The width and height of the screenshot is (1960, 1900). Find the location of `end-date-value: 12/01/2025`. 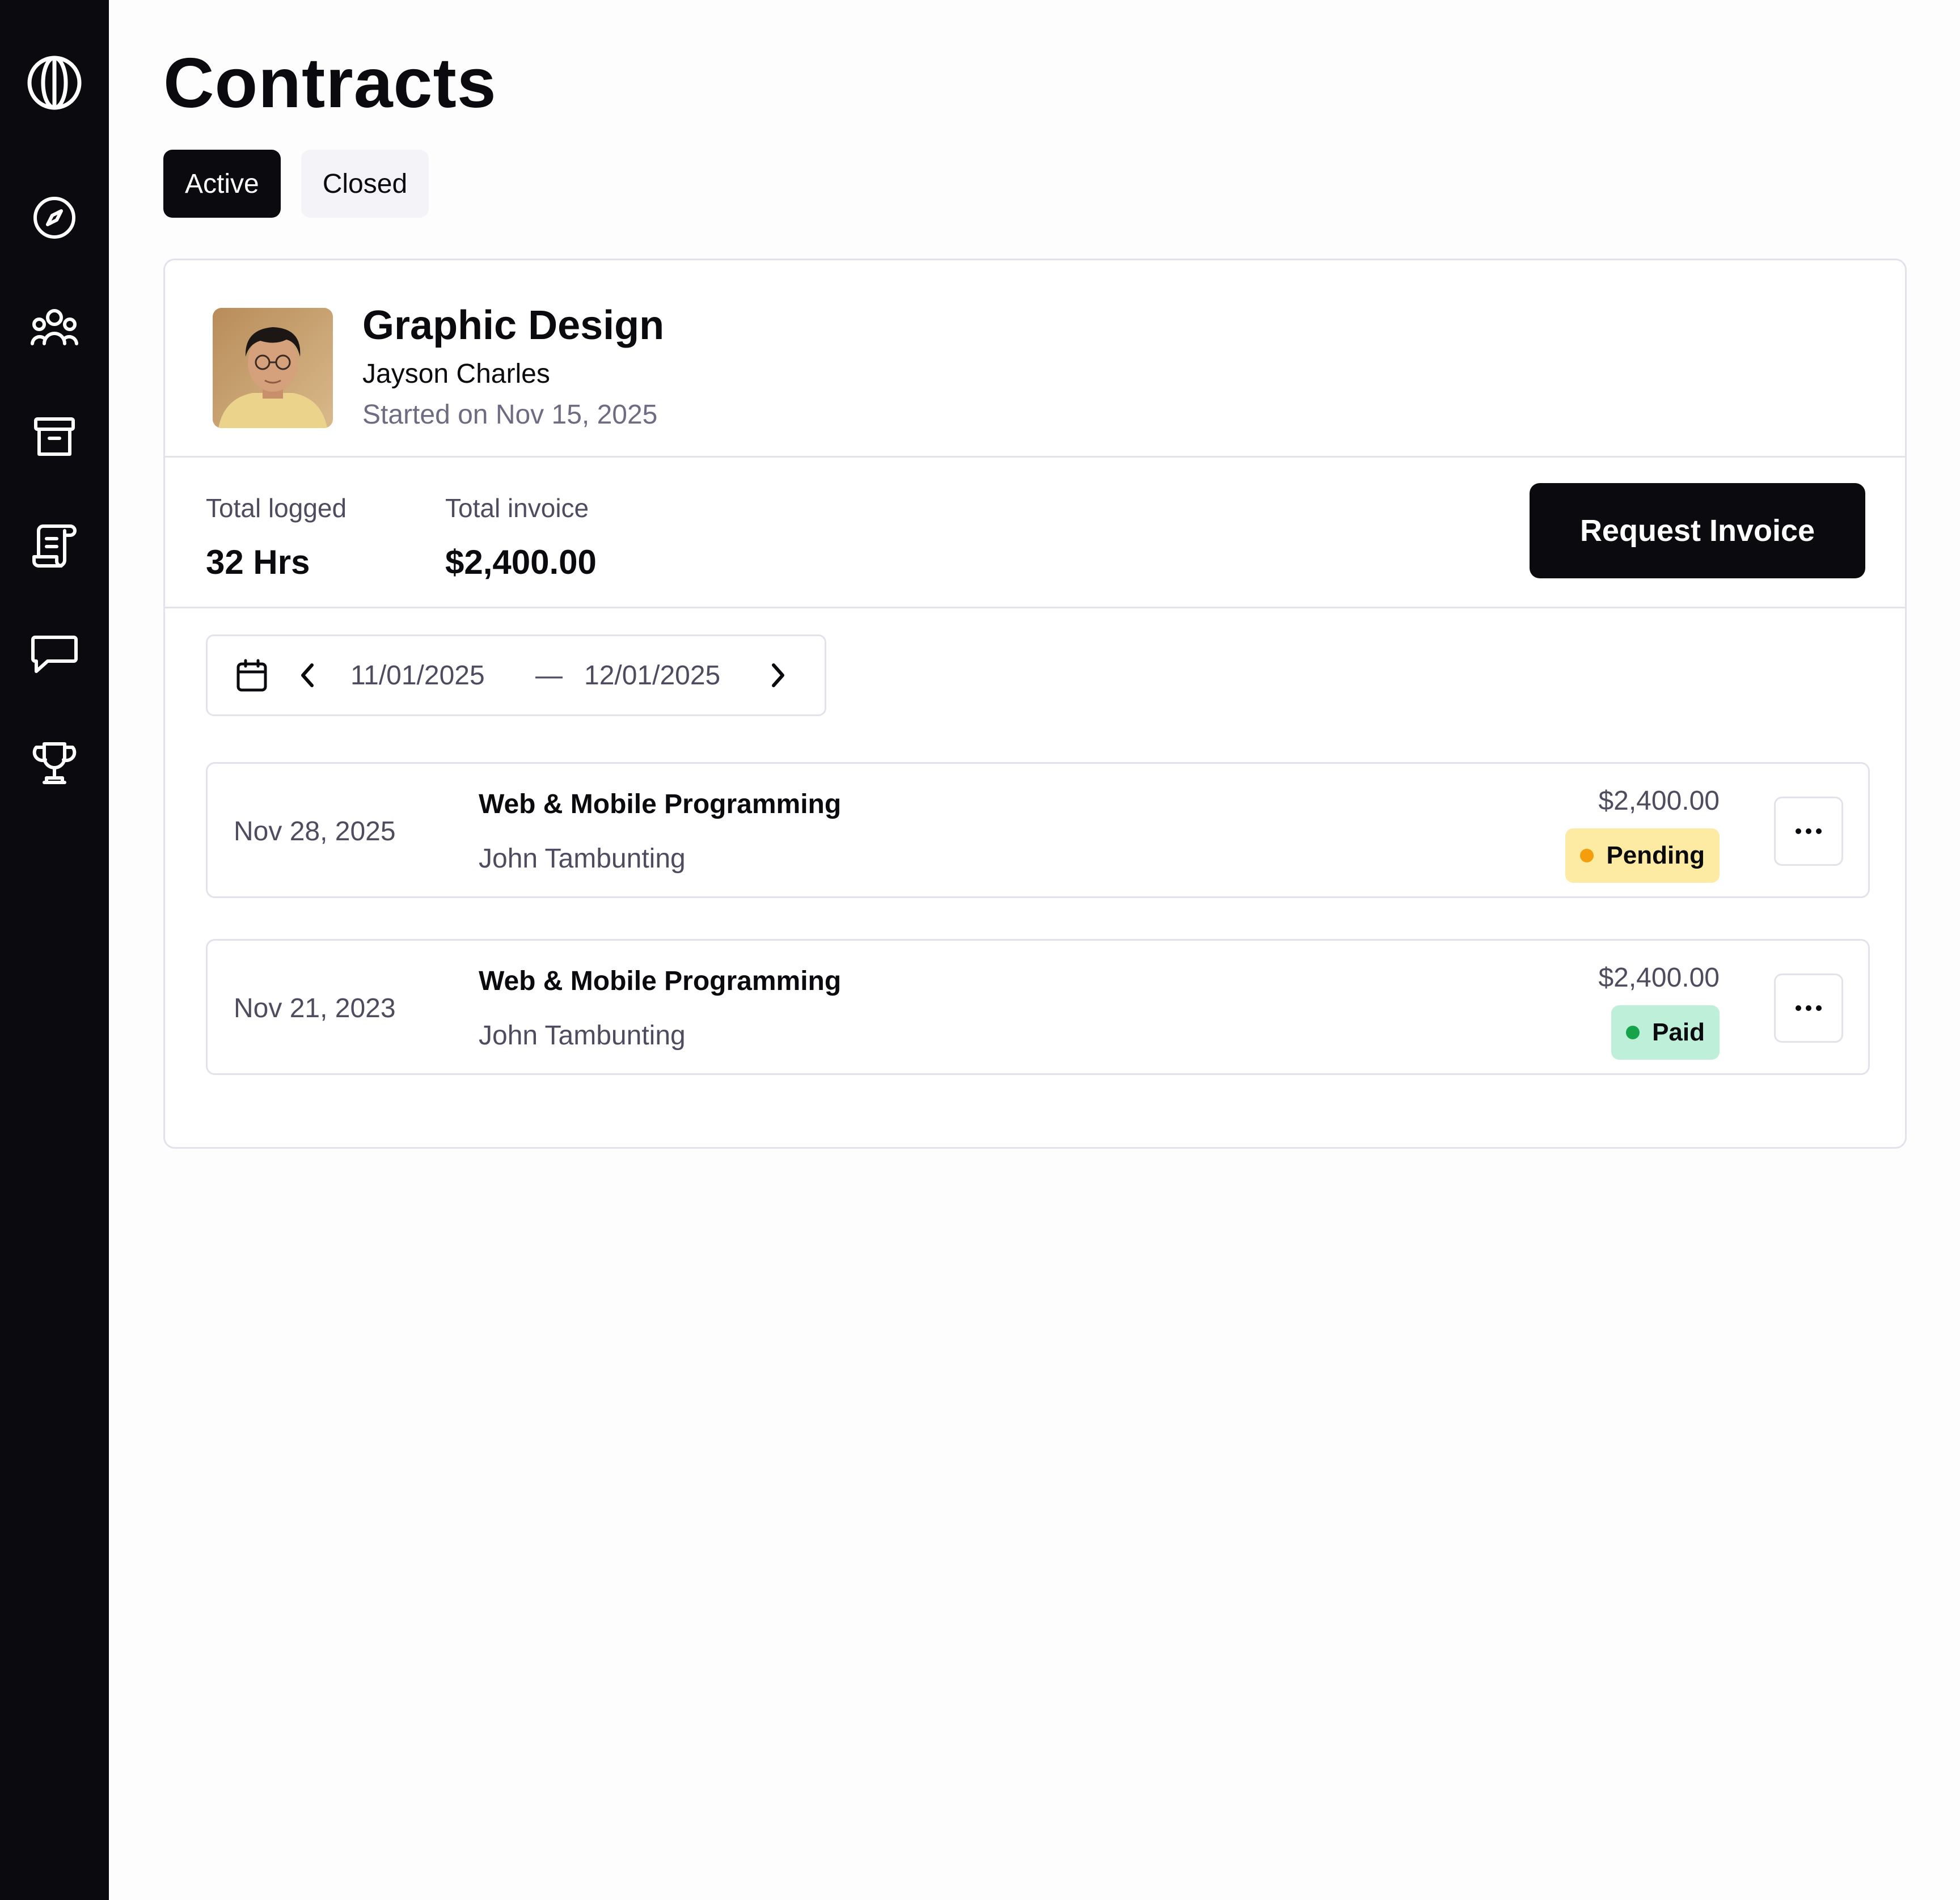

end-date-value: 12/01/2025 is located at coordinates (652, 675).